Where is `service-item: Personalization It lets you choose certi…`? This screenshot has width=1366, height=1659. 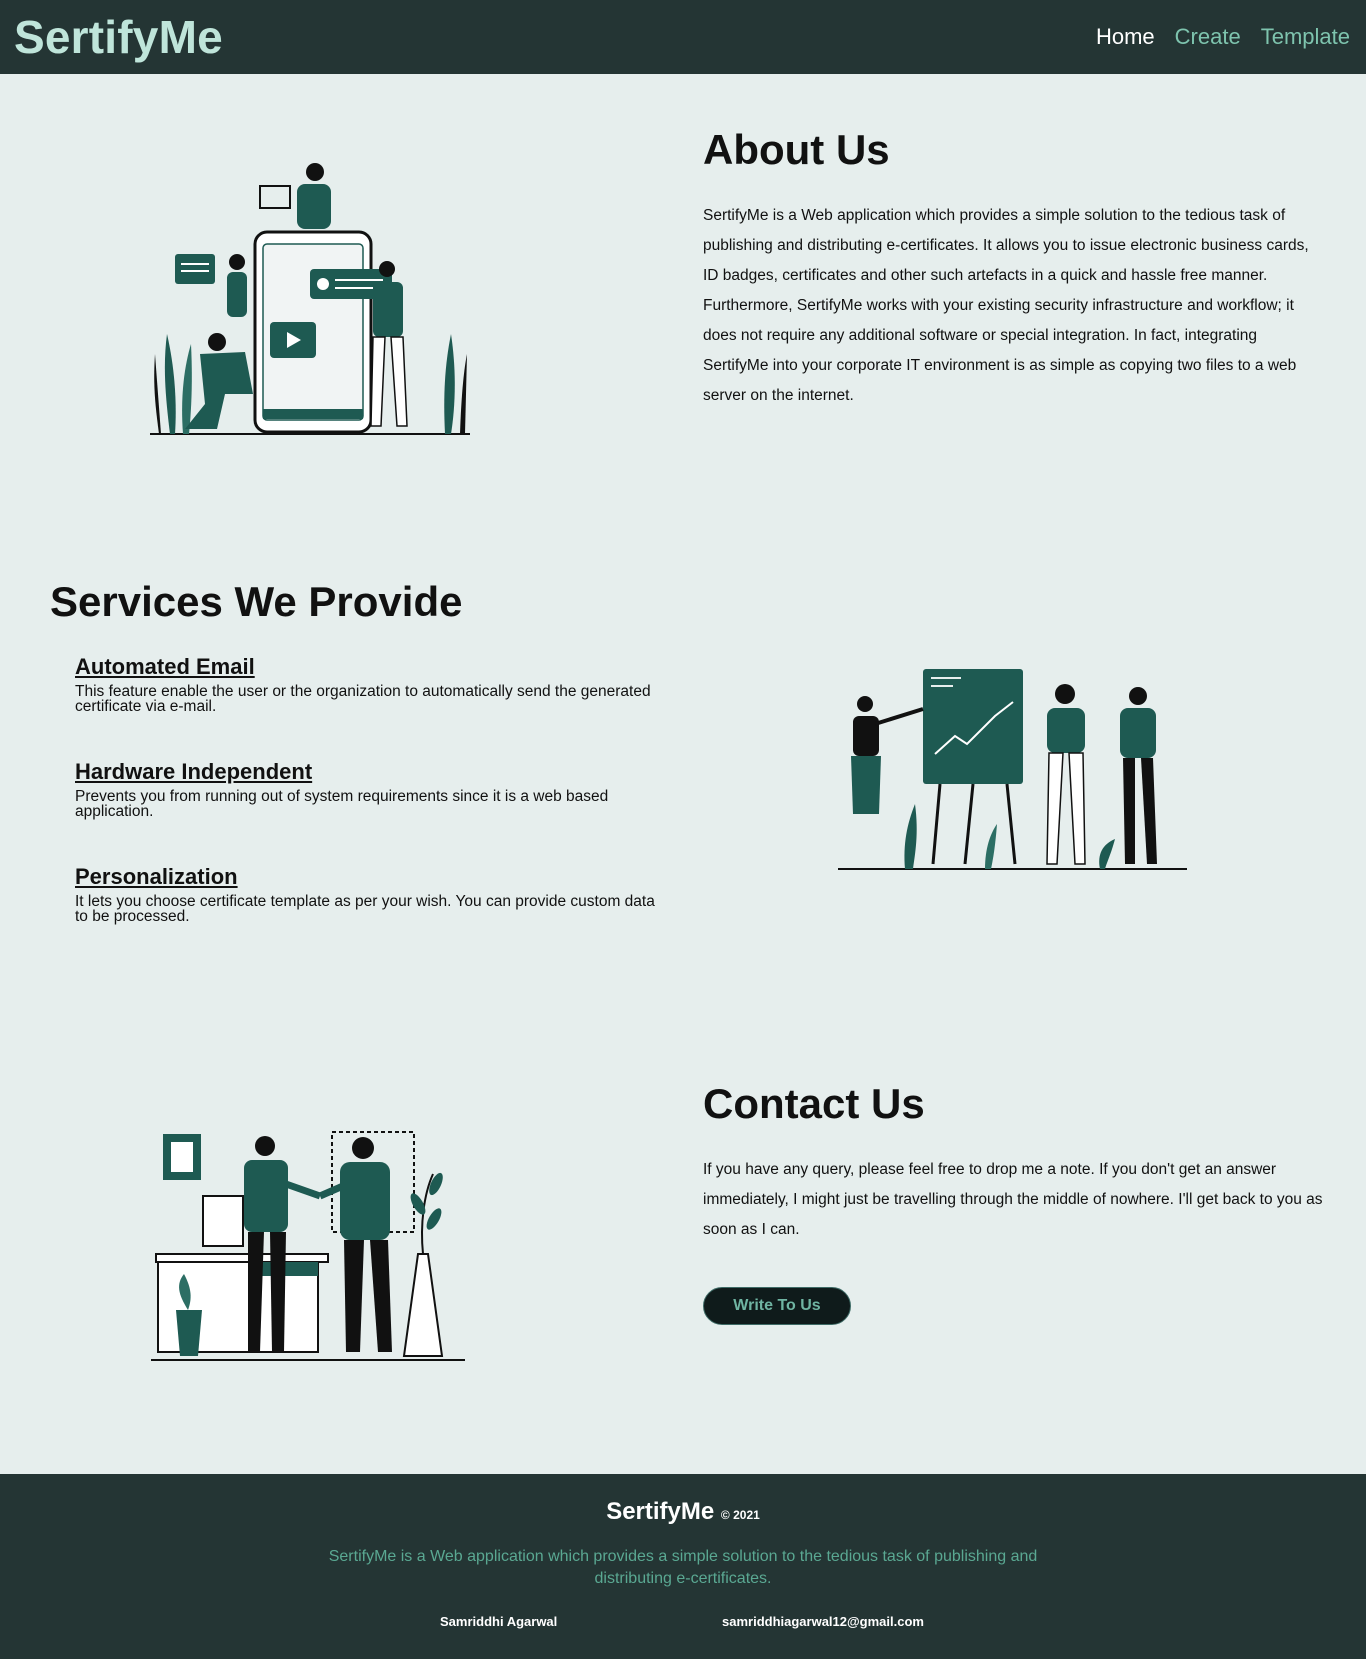 service-item: Personalization It lets you choose certi… is located at coordinates (365, 894).